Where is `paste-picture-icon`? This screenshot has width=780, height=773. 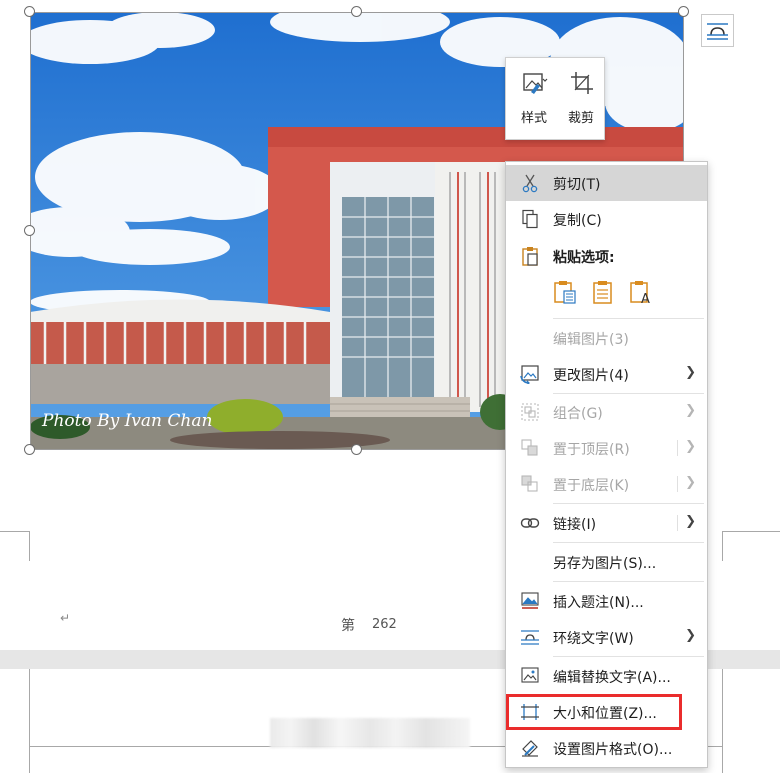 paste-picture-icon is located at coordinates (603, 292).